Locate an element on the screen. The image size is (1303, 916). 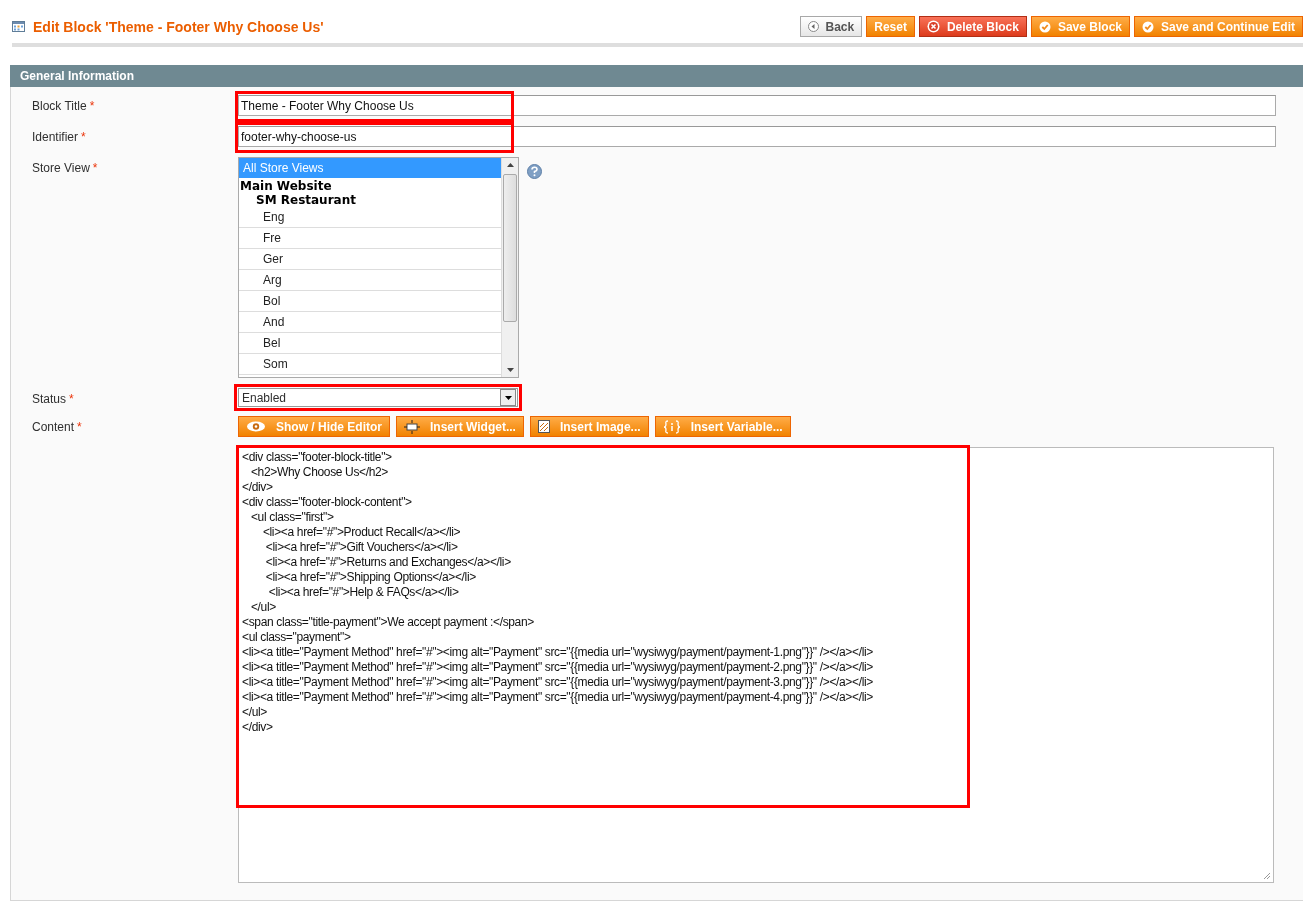
status-select: Enabled is located at coordinates (378, 397).